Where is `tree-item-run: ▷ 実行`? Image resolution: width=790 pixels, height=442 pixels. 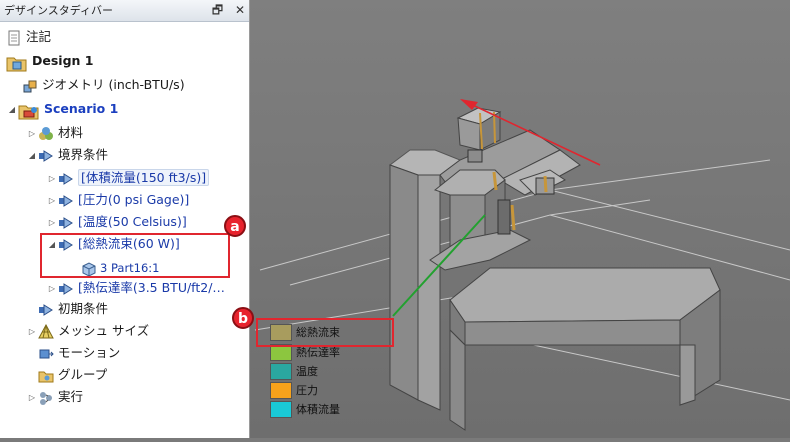
tree-item-run: ▷ 実行 is located at coordinates (54, 397).